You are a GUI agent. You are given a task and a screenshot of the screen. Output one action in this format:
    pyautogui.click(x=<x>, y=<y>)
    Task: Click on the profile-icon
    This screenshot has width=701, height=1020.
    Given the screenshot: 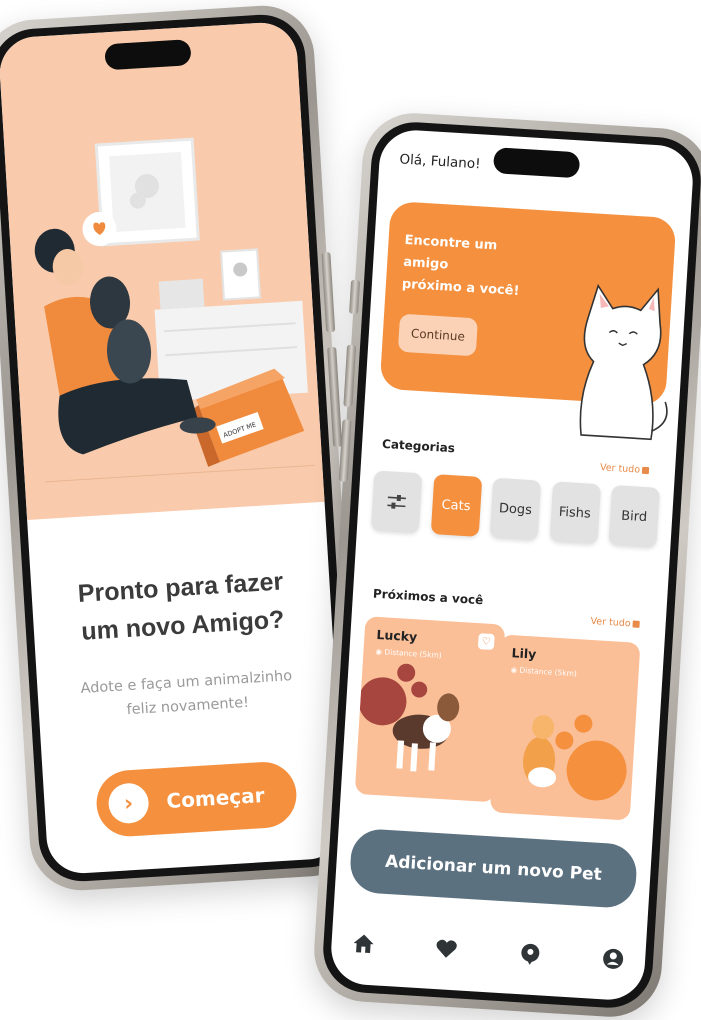 What is the action you would take?
    pyautogui.click(x=613, y=958)
    